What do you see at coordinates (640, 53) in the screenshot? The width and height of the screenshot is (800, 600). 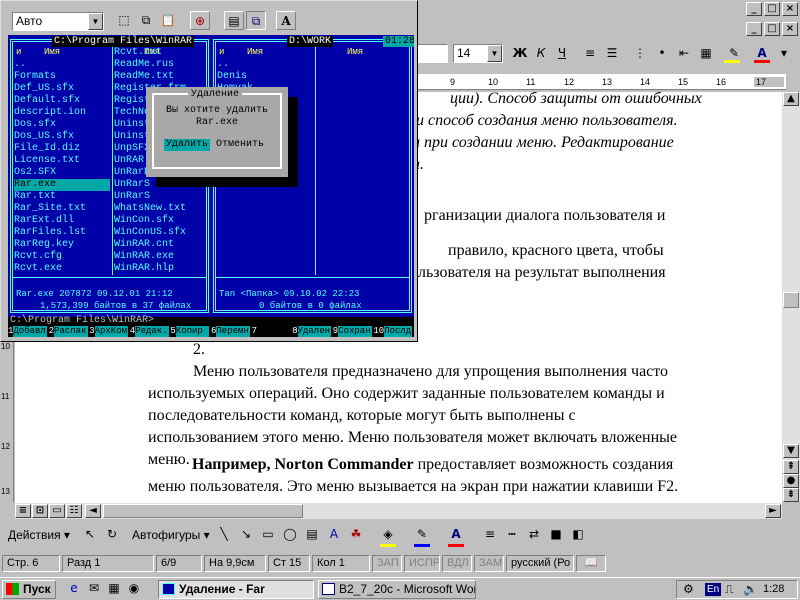 I see `numbering-icon: ⋮` at bounding box center [640, 53].